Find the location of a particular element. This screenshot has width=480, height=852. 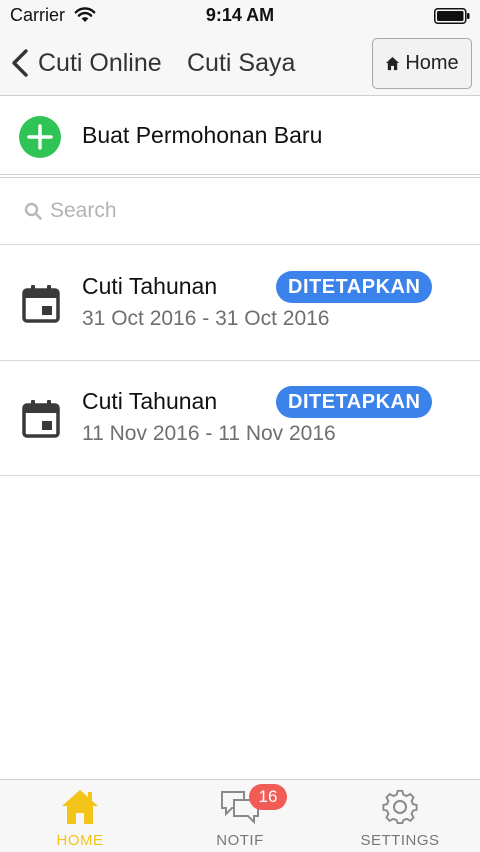

back-button-label: Cuti Online is located at coordinates (100, 62).